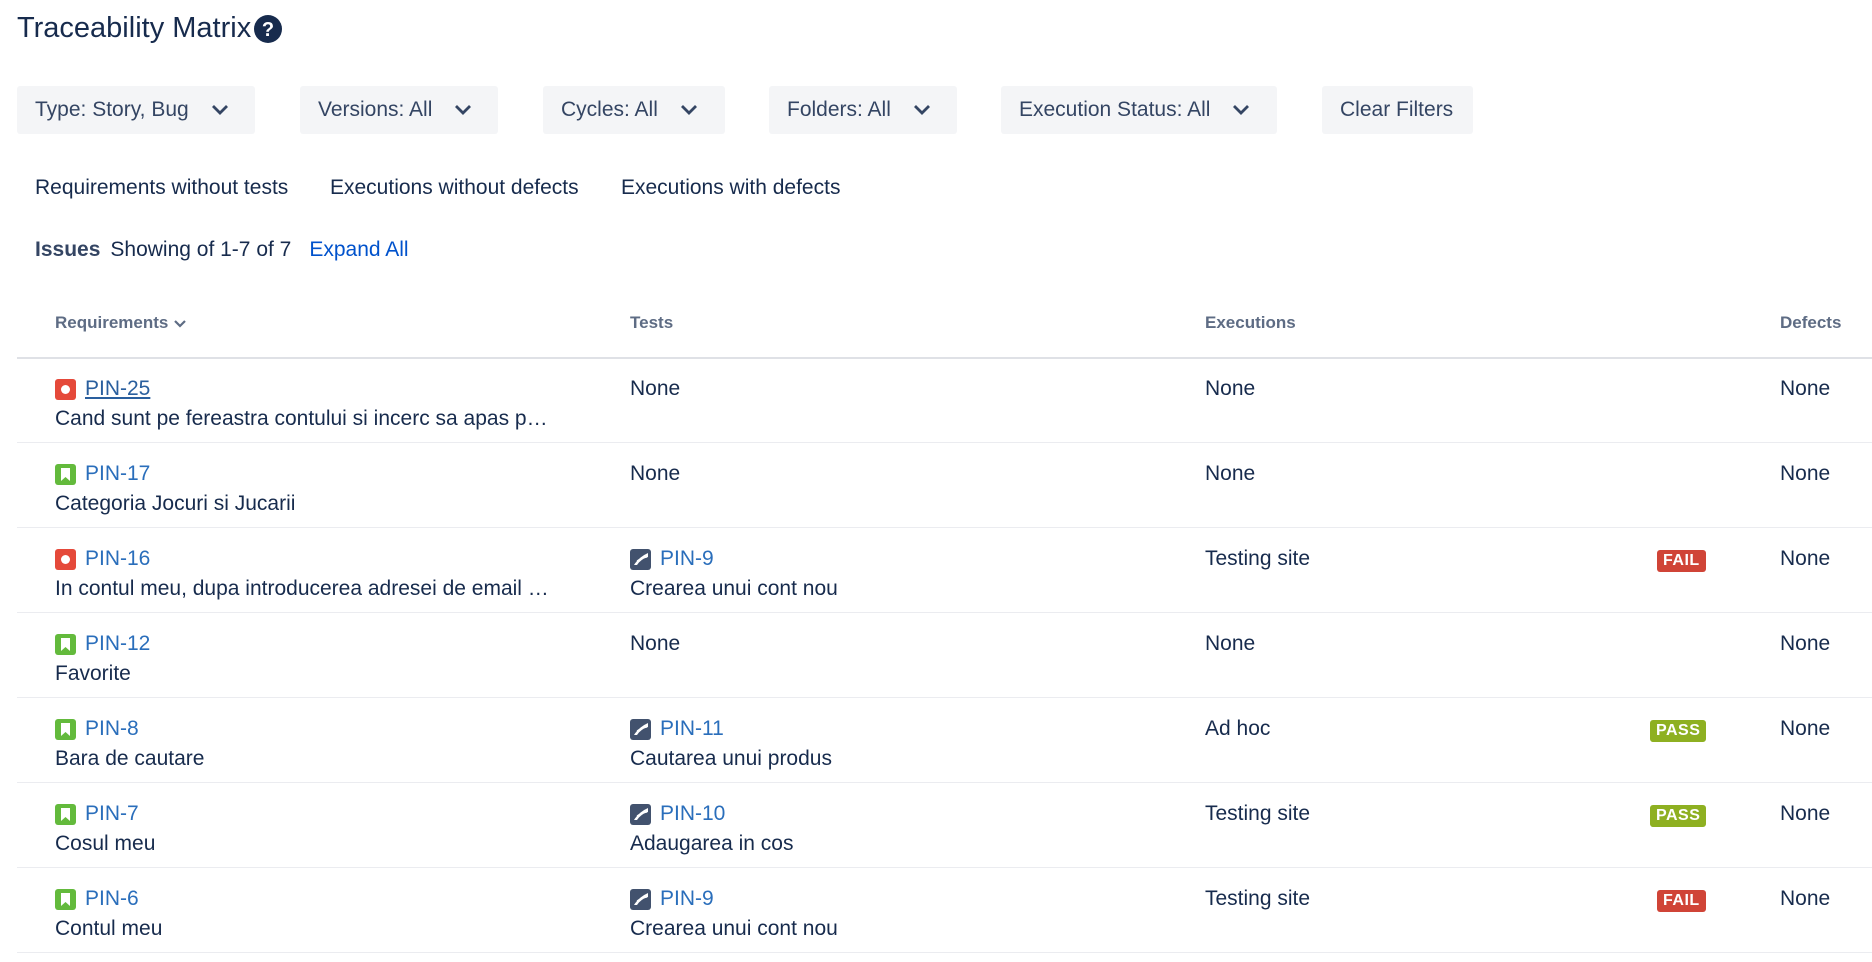 The width and height of the screenshot is (1872, 962). Describe the element at coordinates (731, 758) in the screenshot. I see `test-summary: Cautarea unui produs` at that location.